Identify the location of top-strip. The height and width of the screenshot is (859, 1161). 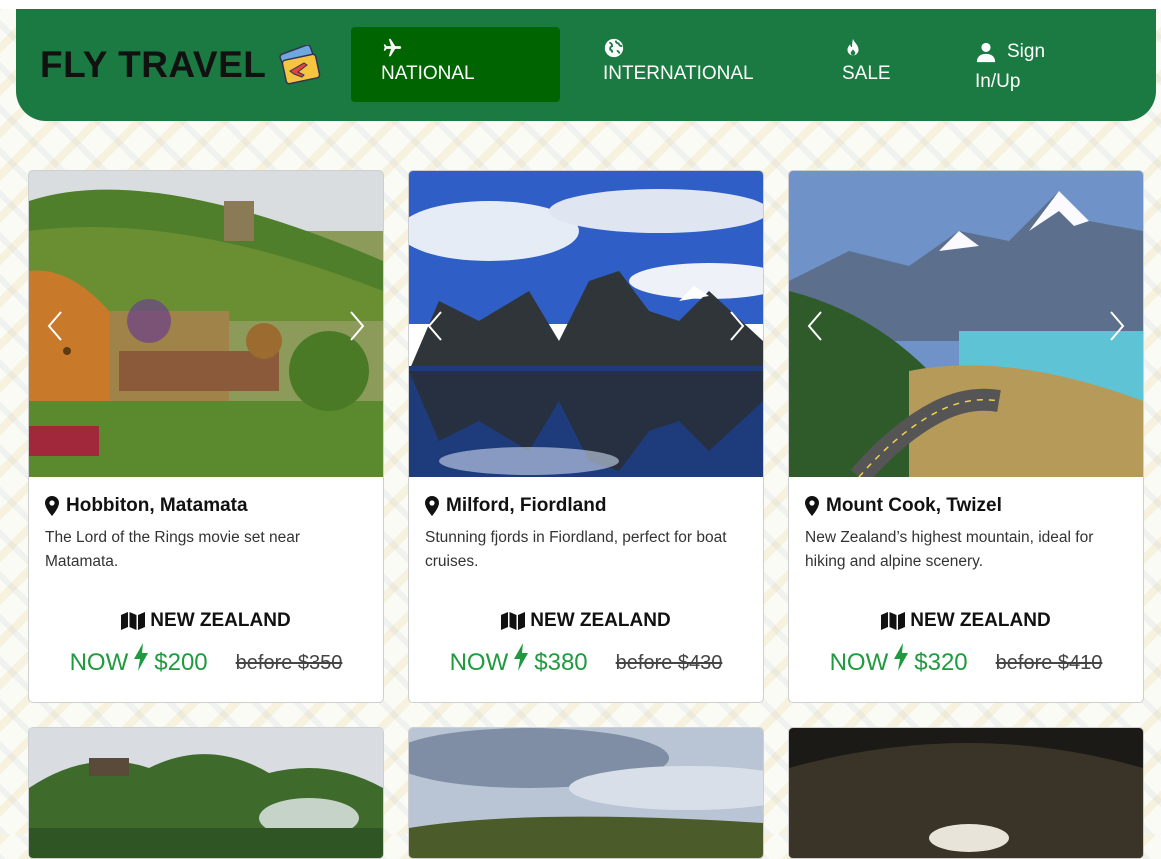
(580, 4).